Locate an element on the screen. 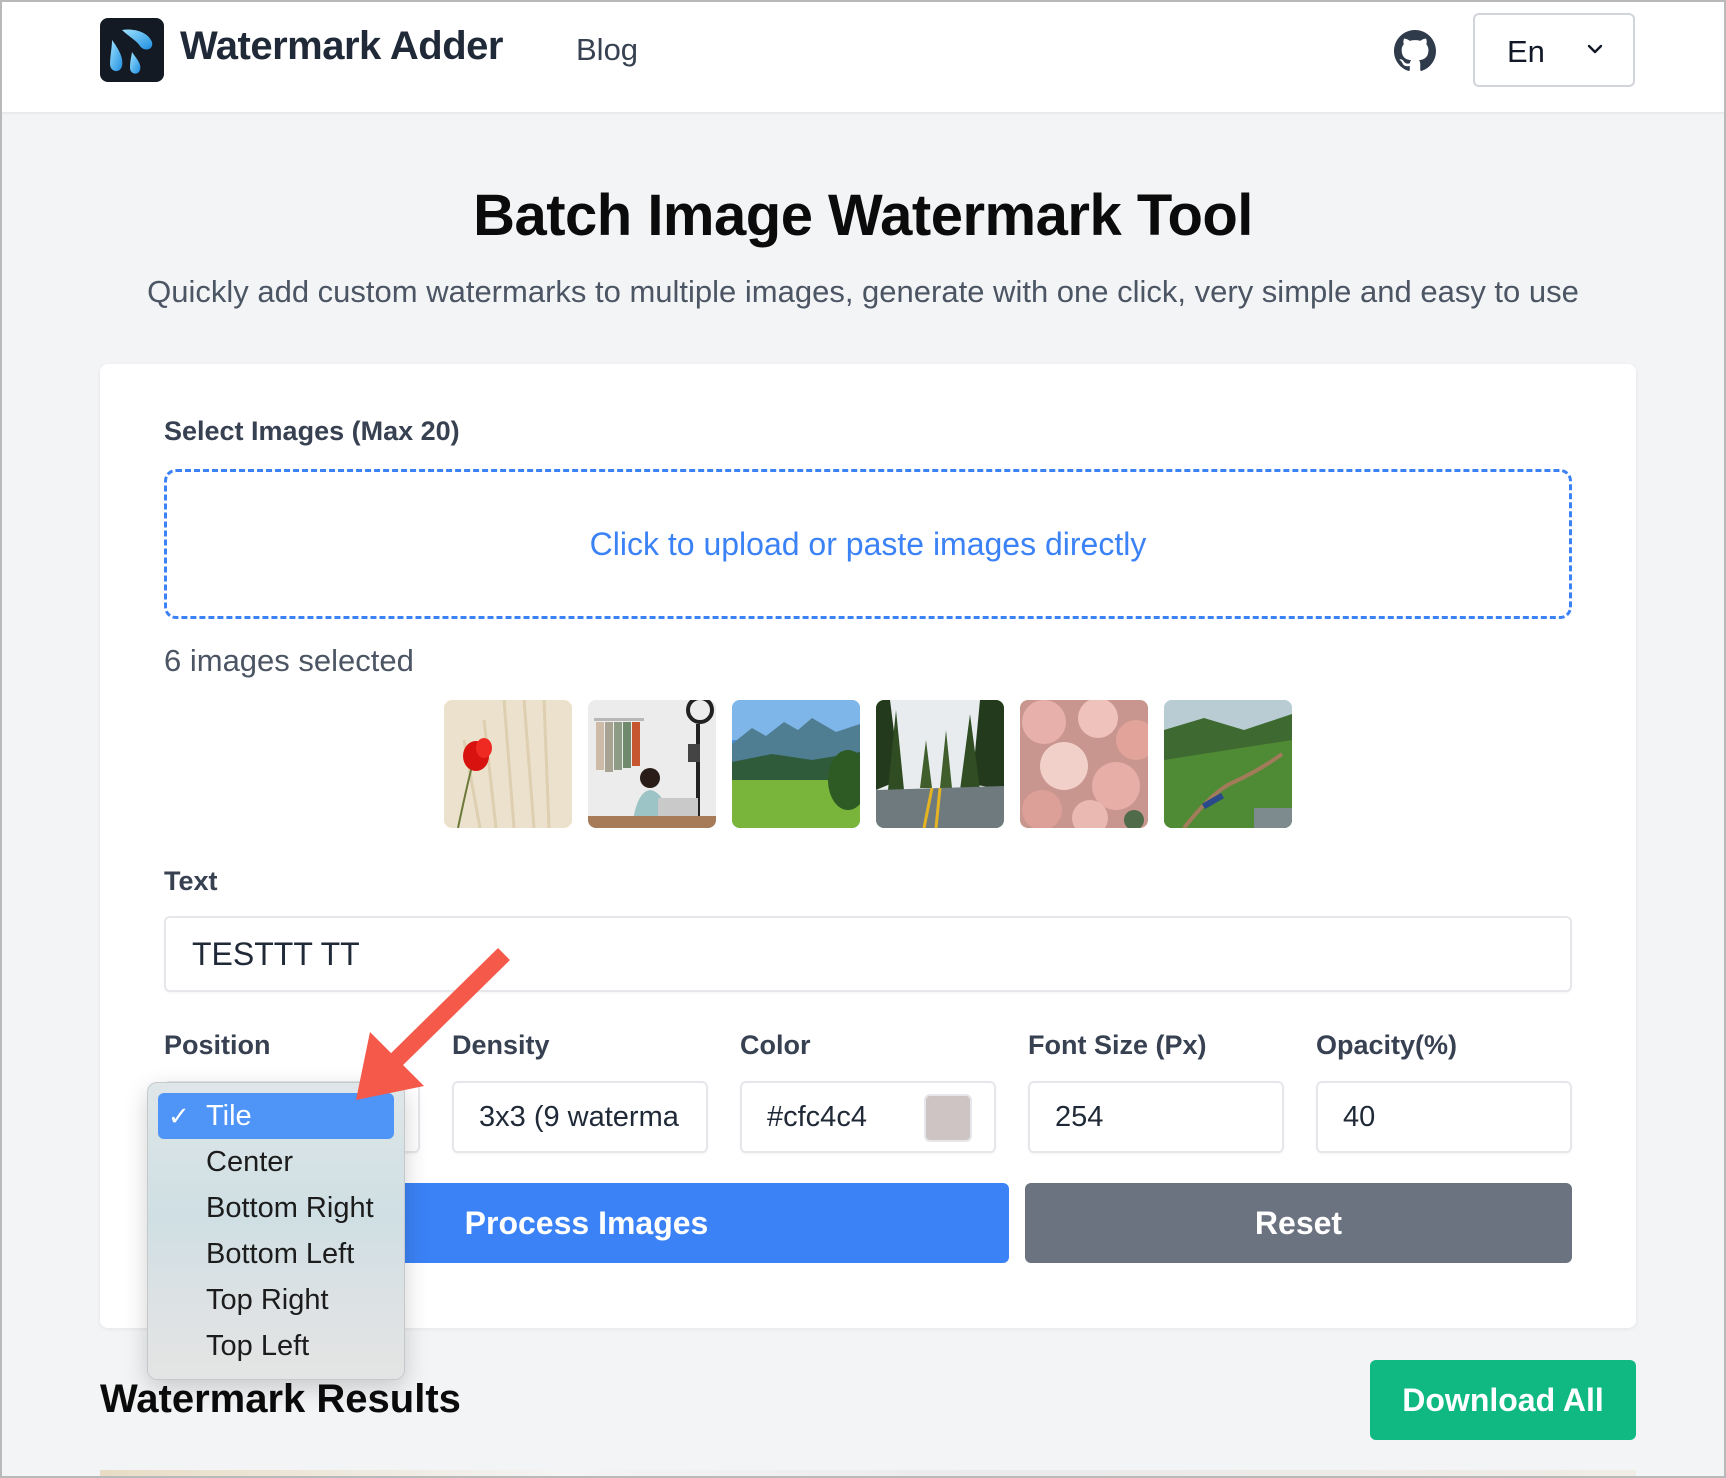  position-option-label: Top Right is located at coordinates (267, 1300).